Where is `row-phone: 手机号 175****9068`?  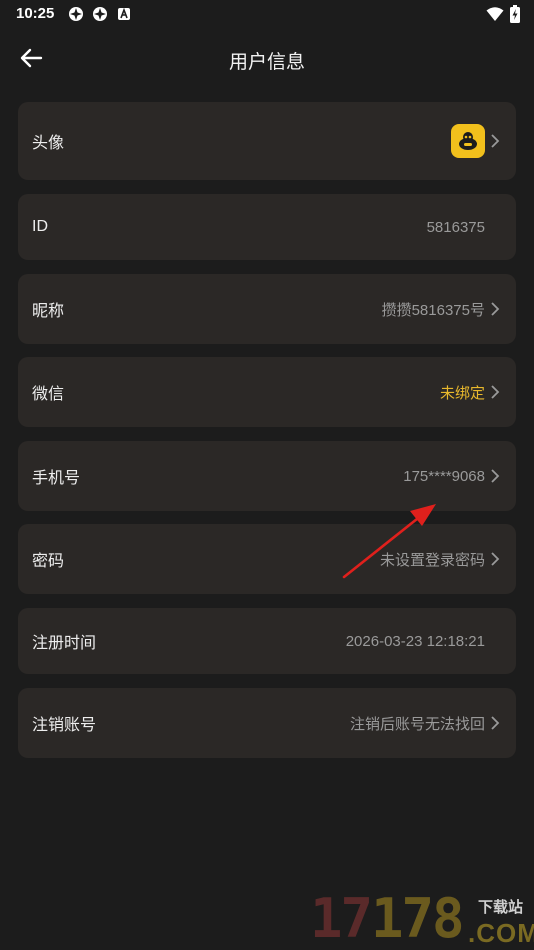 row-phone: 手机号 175****9068 is located at coordinates (267, 476).